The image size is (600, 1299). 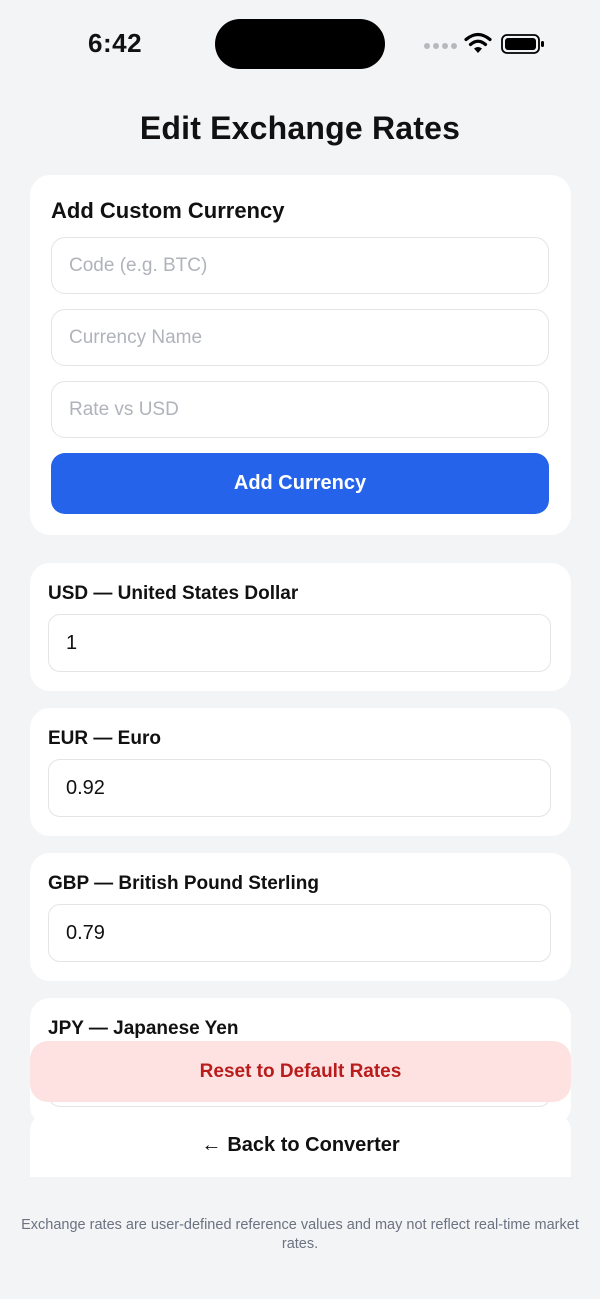 What do you see at coordinates (104, 738) in the screenshot?
I see `rate-label: EUR — Euro` at bounding box center [104, 738].